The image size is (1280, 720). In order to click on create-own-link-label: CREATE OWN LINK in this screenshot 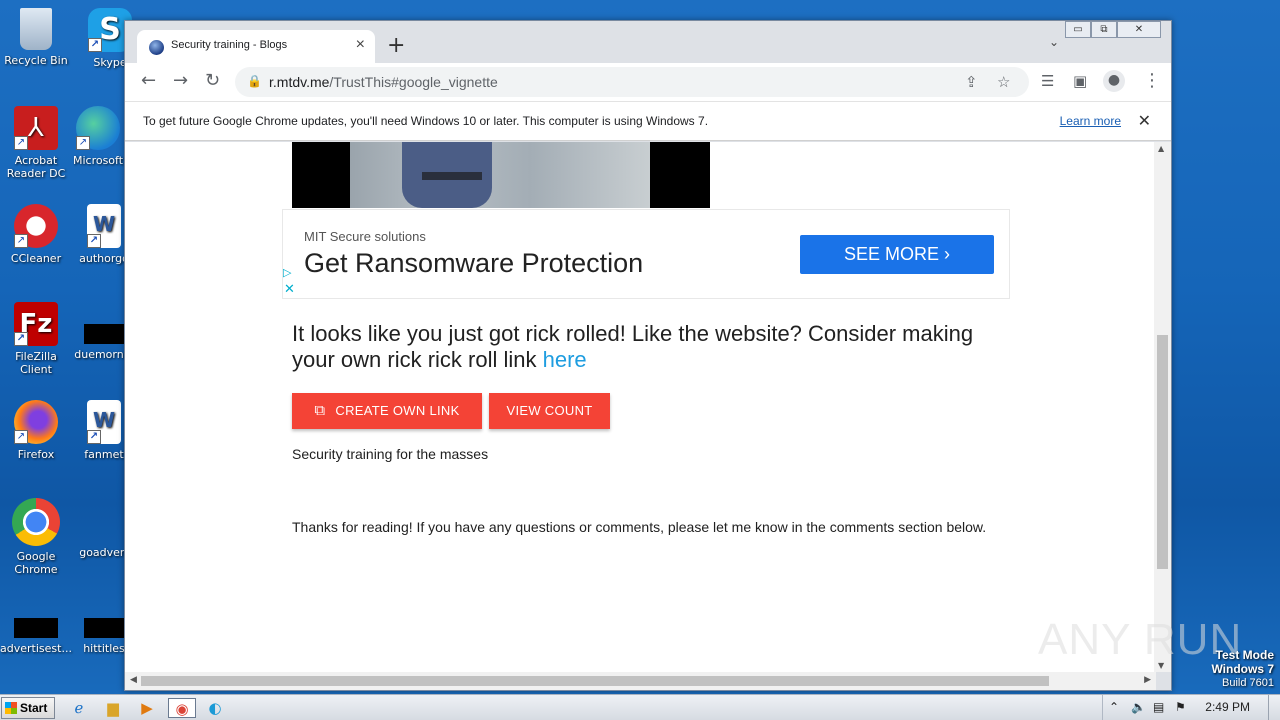, I will do `click(397, 410)`.